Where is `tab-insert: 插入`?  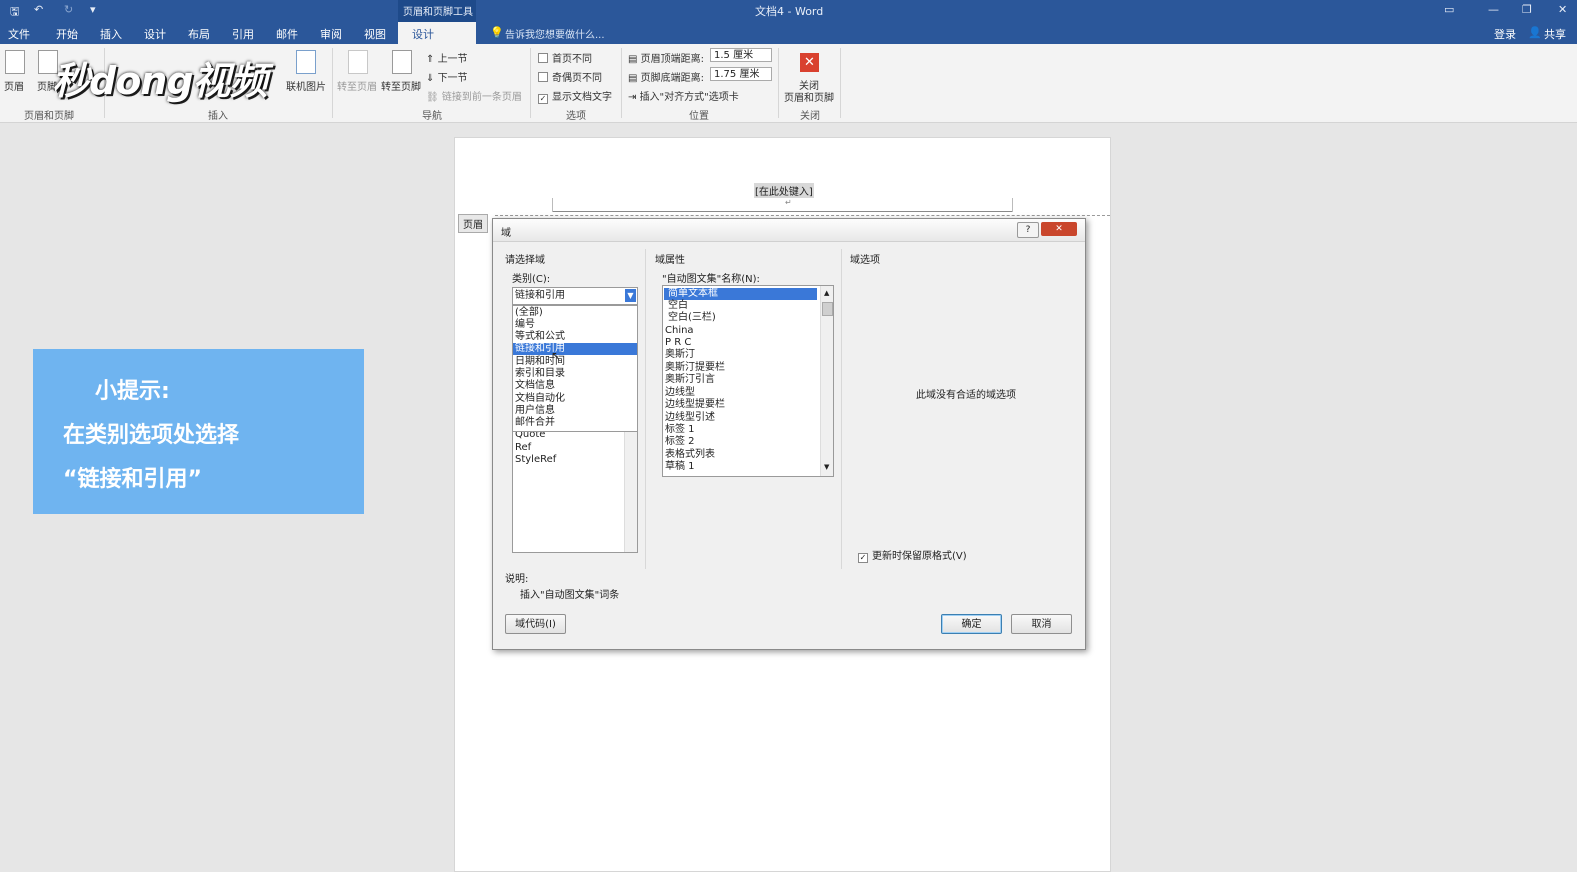
tab-insert: 插入 is located at coordinates (111, 34).